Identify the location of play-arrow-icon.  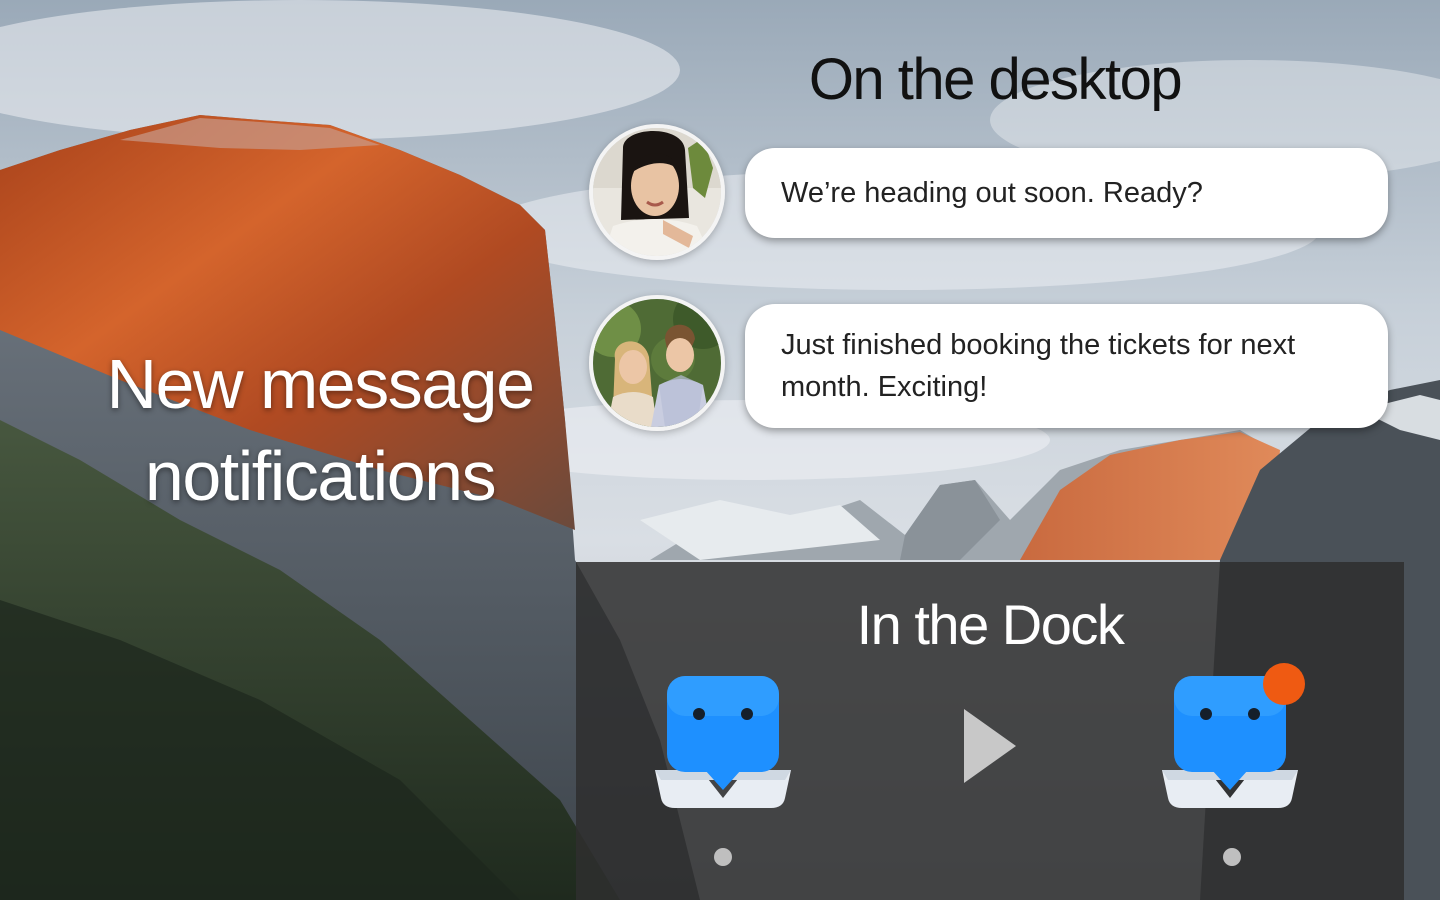
(990, 746).